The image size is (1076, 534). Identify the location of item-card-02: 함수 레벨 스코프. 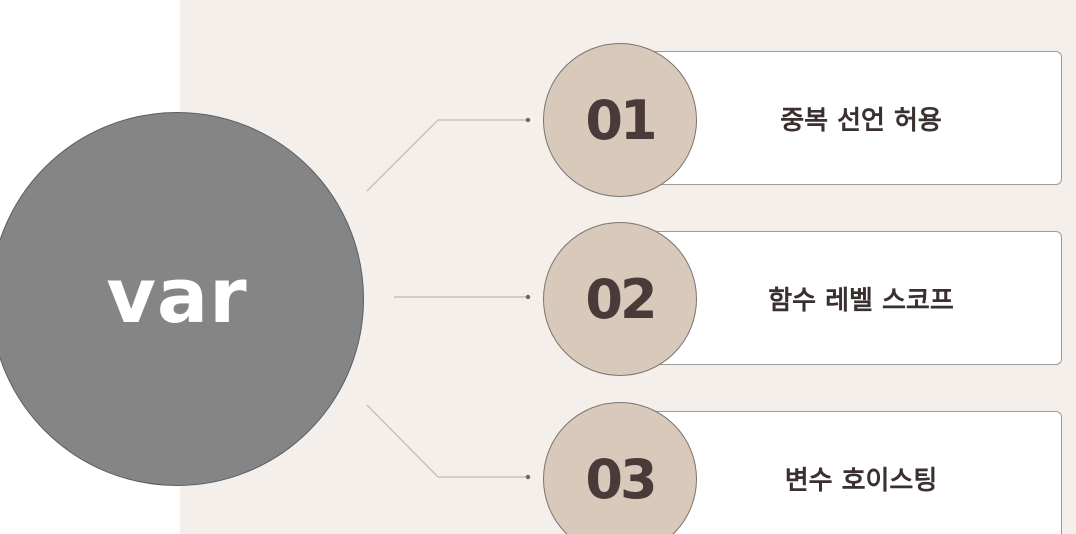
(851, 298).